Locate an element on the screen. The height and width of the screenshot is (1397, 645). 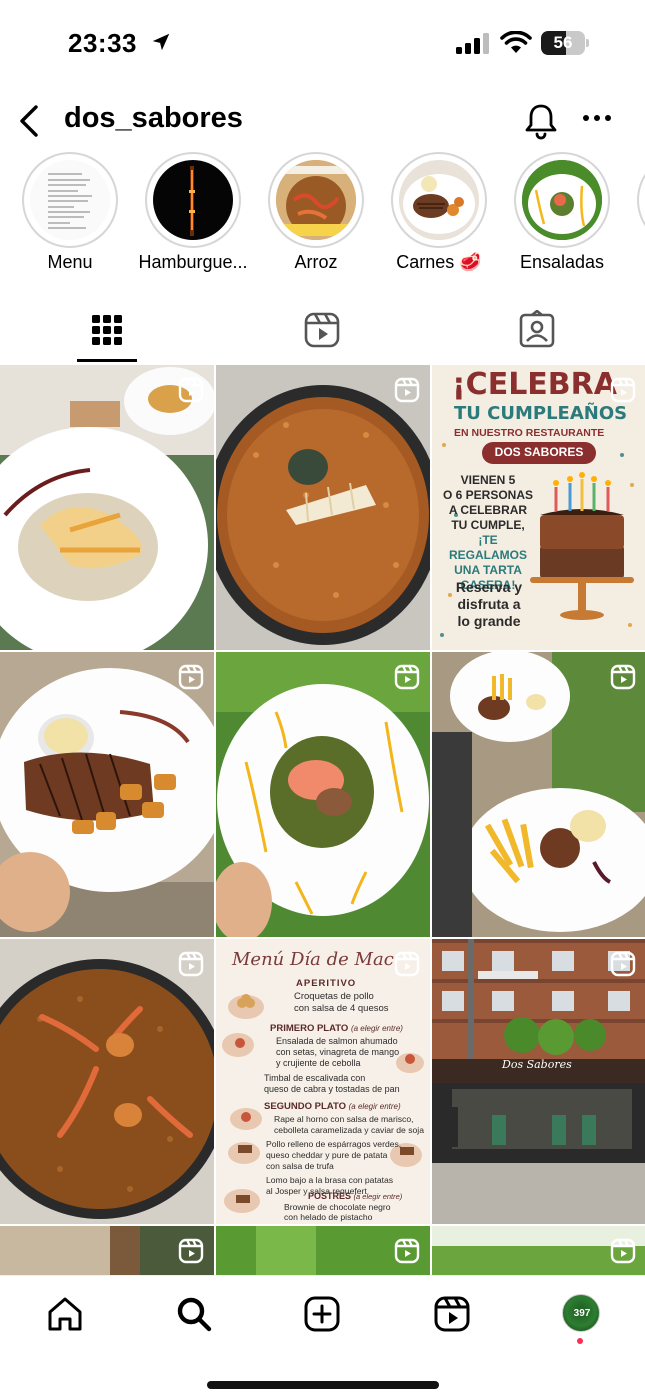
menu-section-primero: PRIMERO PLATO (a elegir entre) is located at coordinates (336, 1028).